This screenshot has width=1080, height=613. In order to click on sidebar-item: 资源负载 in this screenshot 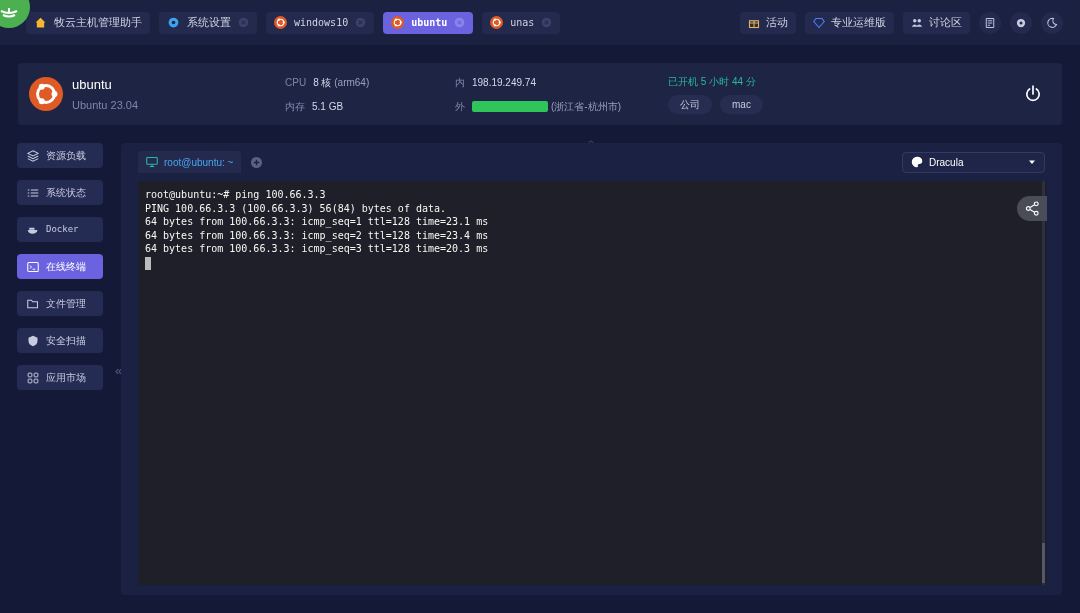, I will do `click(60, 155)`.